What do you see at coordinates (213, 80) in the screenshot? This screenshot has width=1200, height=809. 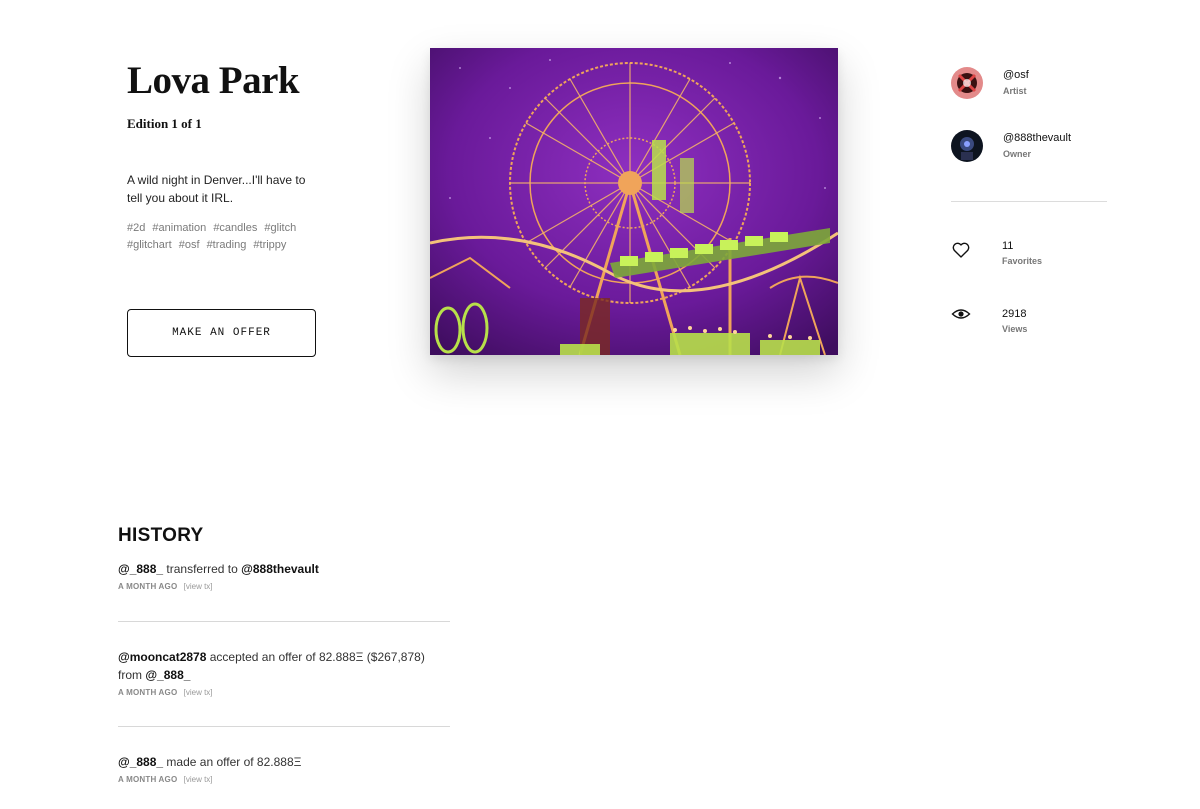 I see `artwork-title: Lova Park` at bounding box center [213, 80].